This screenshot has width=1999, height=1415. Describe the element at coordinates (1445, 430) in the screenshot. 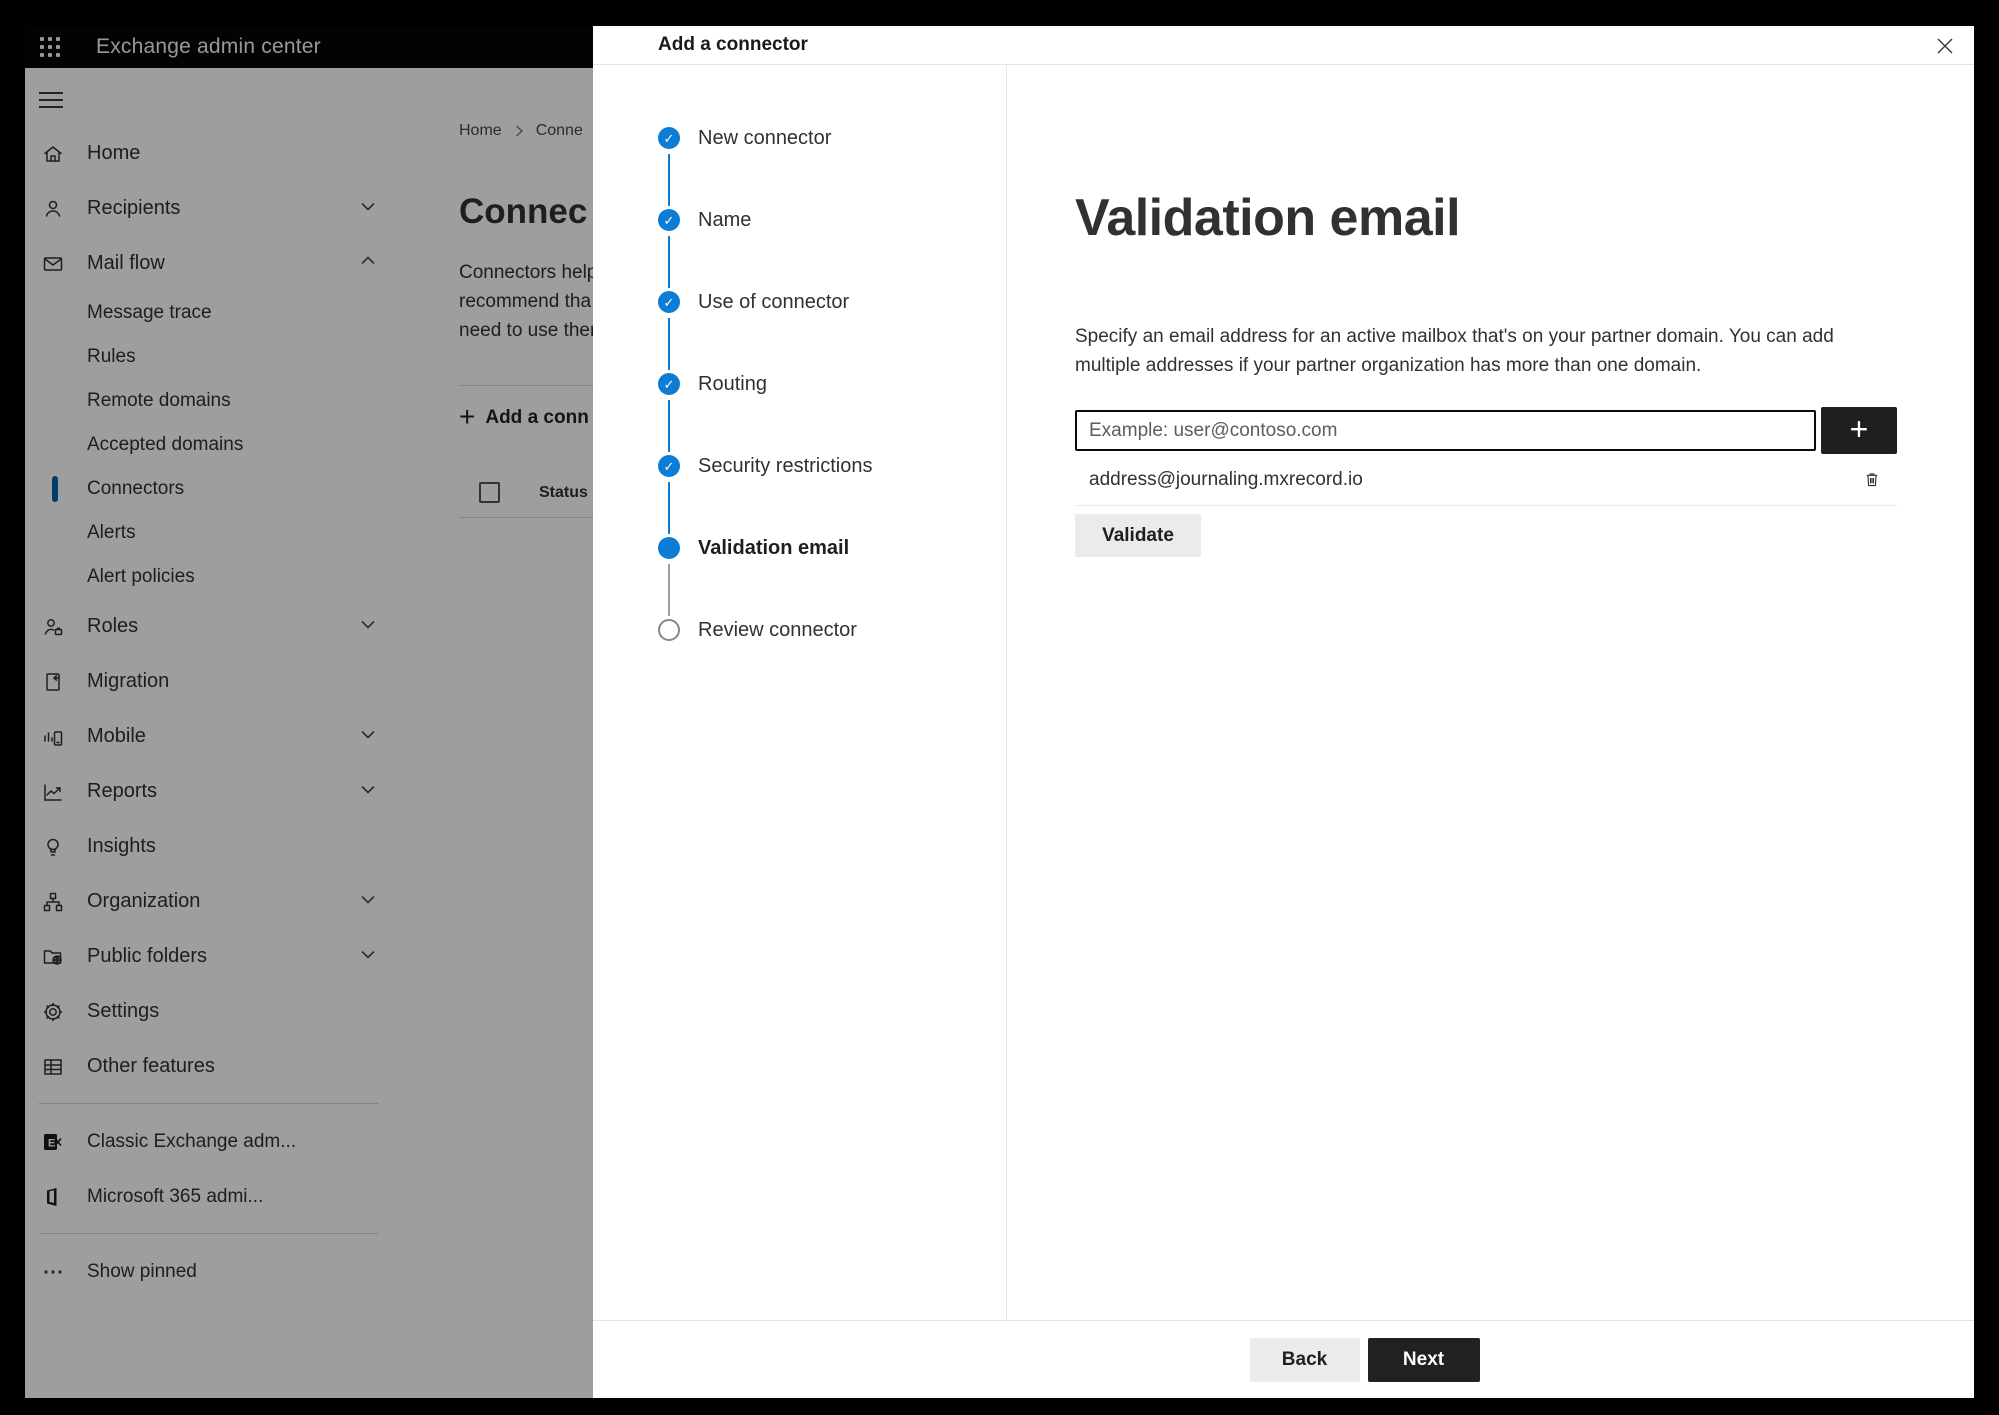

I see `validation-email-input` at that location.